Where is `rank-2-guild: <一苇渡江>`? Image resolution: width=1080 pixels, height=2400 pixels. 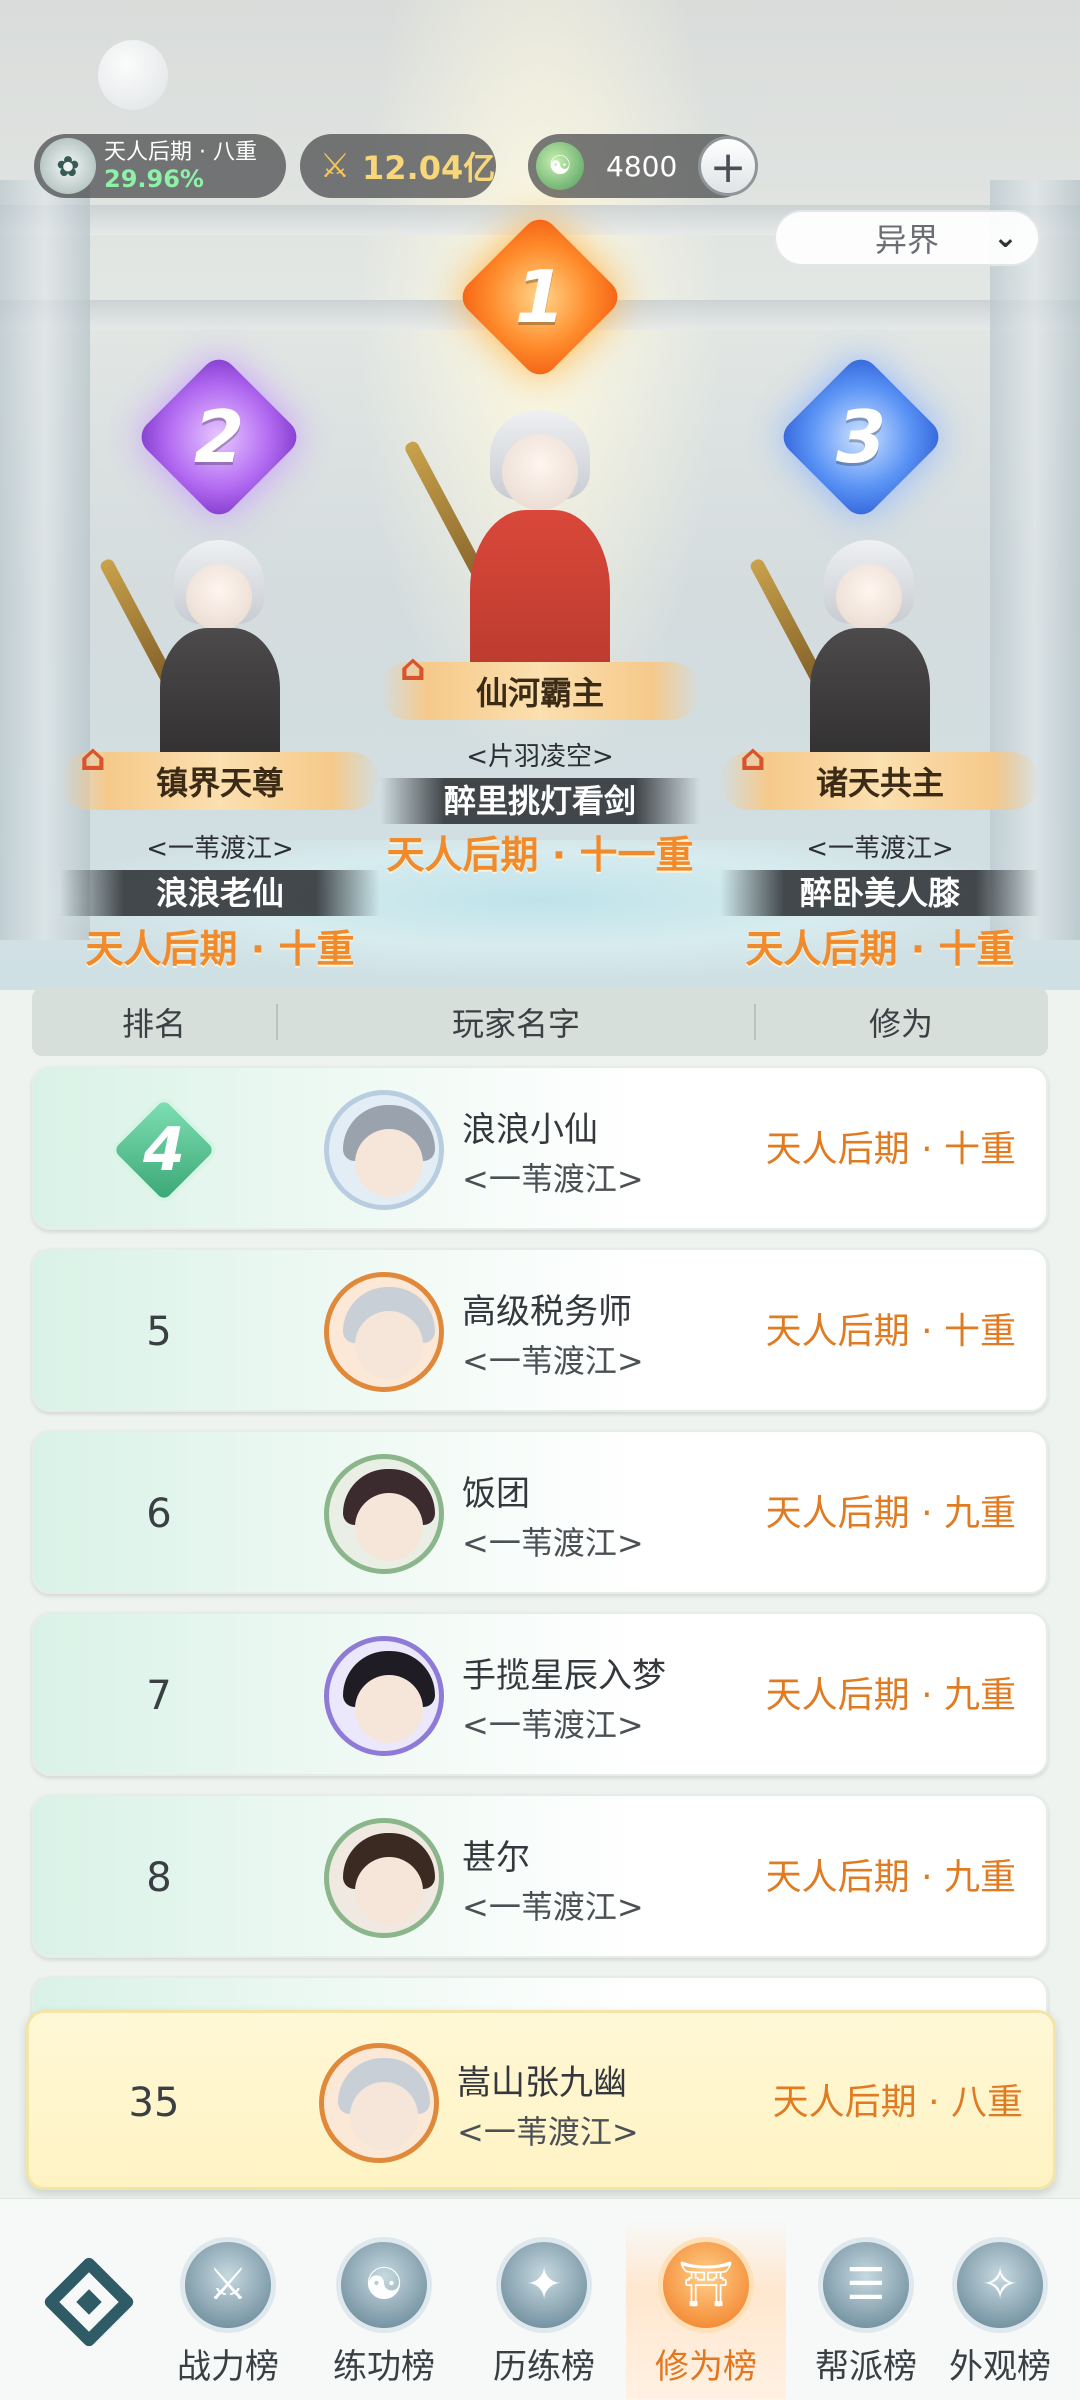
rank-2-guild: <一苇渡江> is located at coordinates (220, 849).